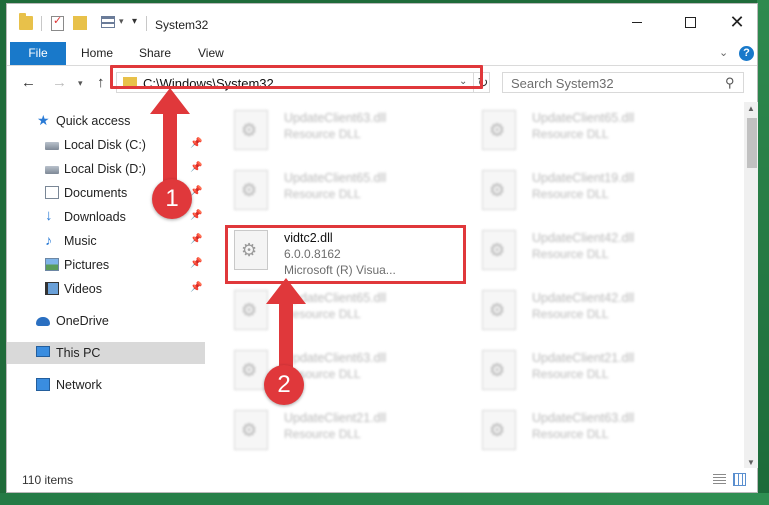 Image resolution: width=769 pixels, height=505 pixels. Describe the element at coordinates (382, 480) in the screenshot. I see `status-bar: 110 items` at that location.